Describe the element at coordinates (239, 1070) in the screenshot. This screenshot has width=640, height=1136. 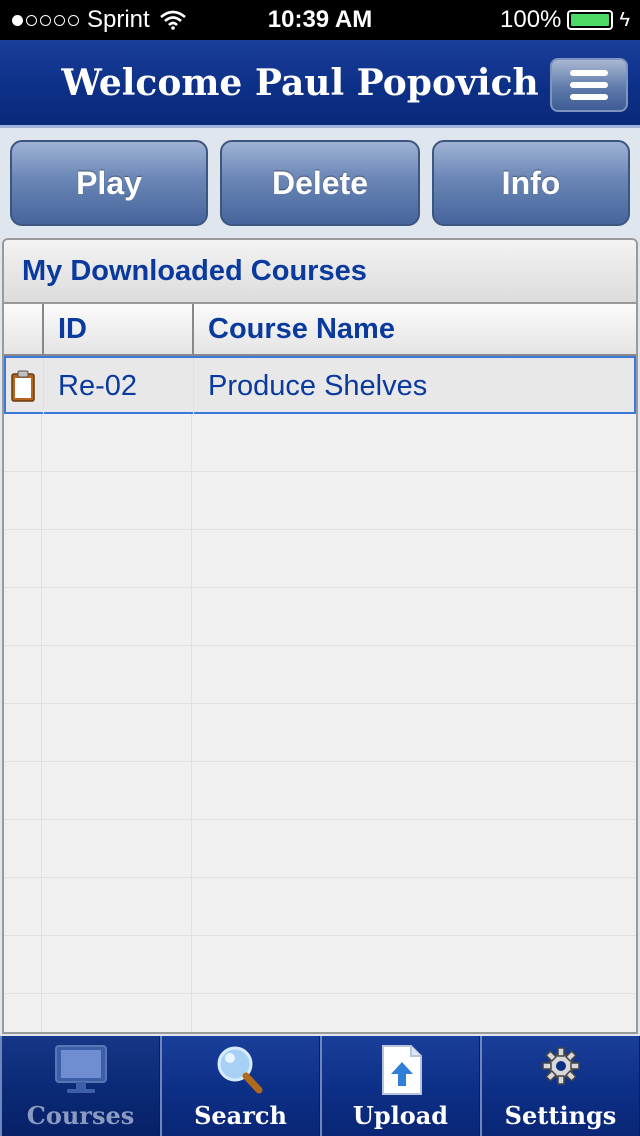
I see `magnifier-icon` at that location.